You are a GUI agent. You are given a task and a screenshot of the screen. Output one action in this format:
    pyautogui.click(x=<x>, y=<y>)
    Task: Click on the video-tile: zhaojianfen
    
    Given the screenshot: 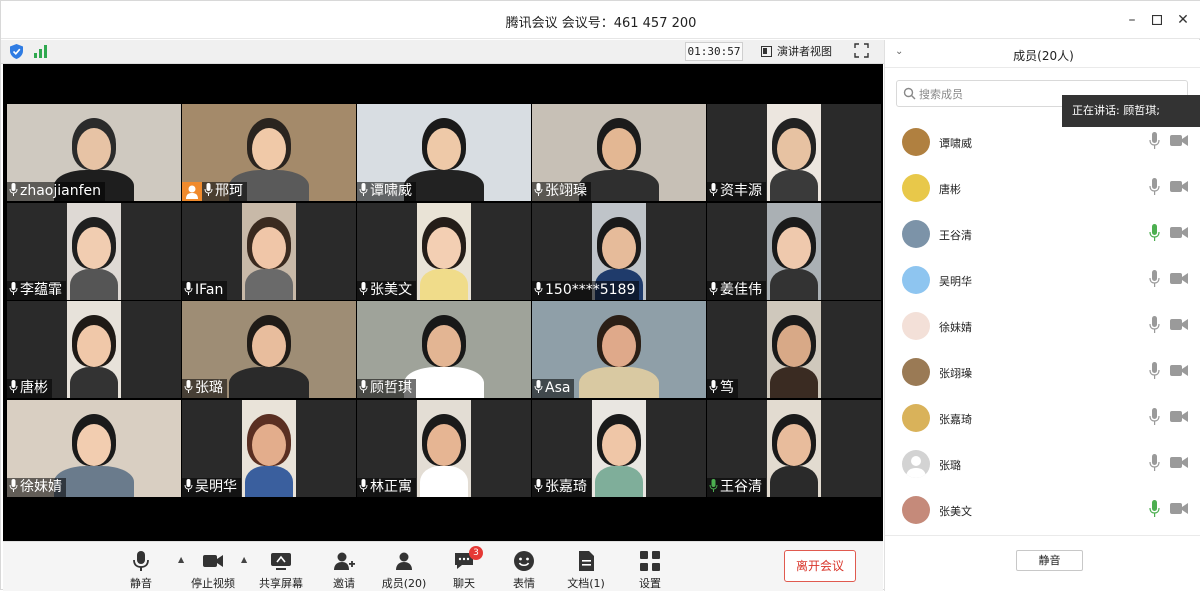 What is the action you would take?
    pyautogui.click(x=94, y=152)
    